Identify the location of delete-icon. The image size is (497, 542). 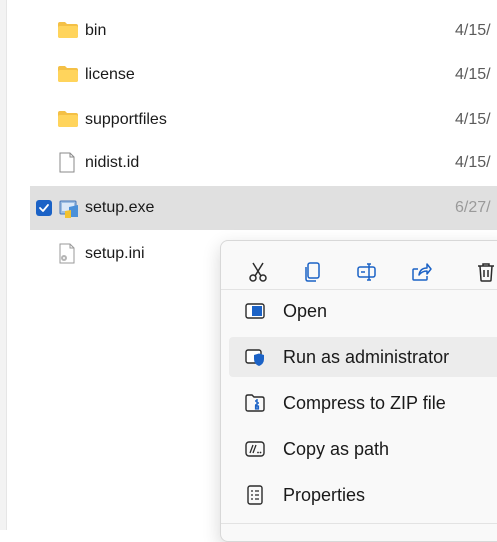
(486, 272).